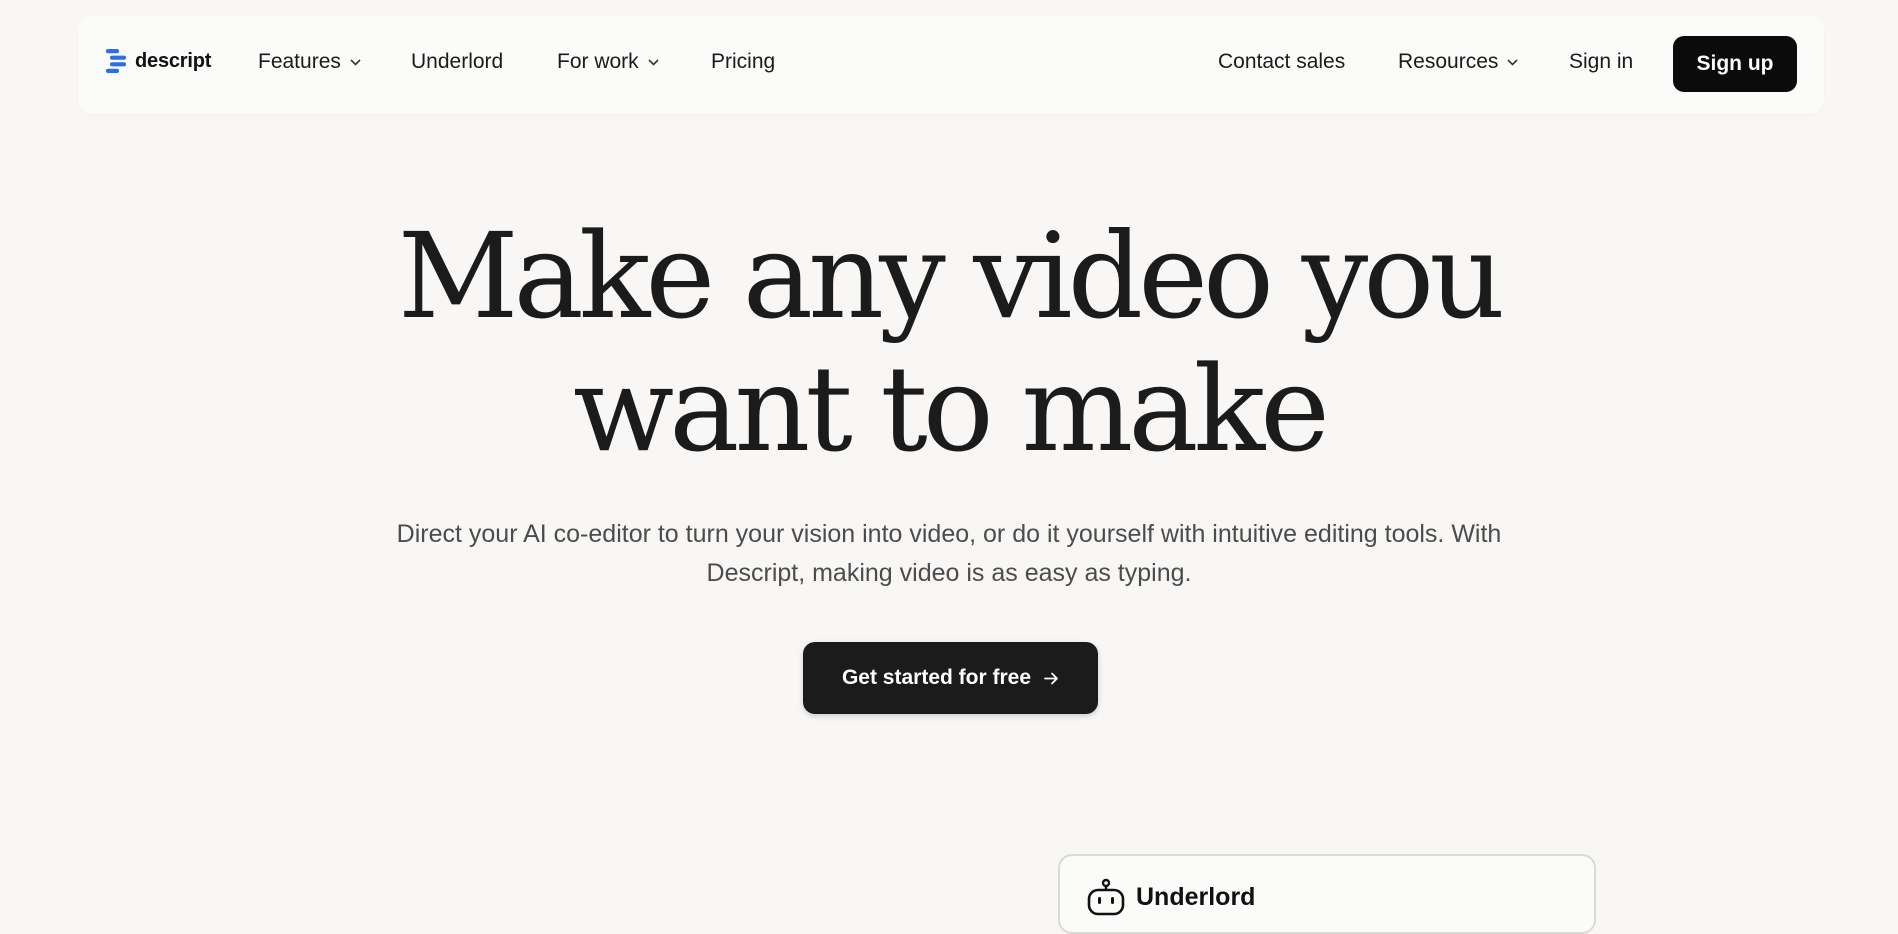  Describe the element at coordinates (1106, 897) in the screenshot. I see `robot-icon` at that location.